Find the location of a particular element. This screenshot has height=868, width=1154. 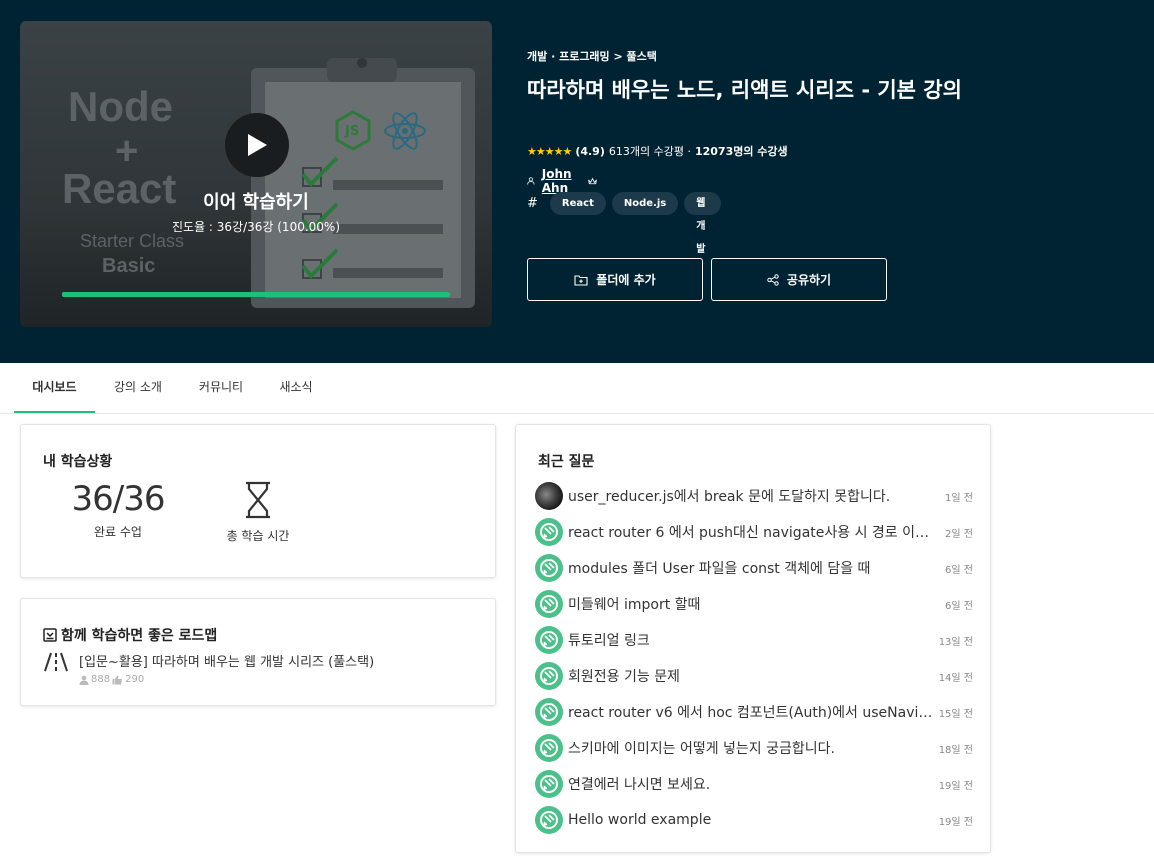

completed-count: 36/36 is located at coordinates (118, 499).